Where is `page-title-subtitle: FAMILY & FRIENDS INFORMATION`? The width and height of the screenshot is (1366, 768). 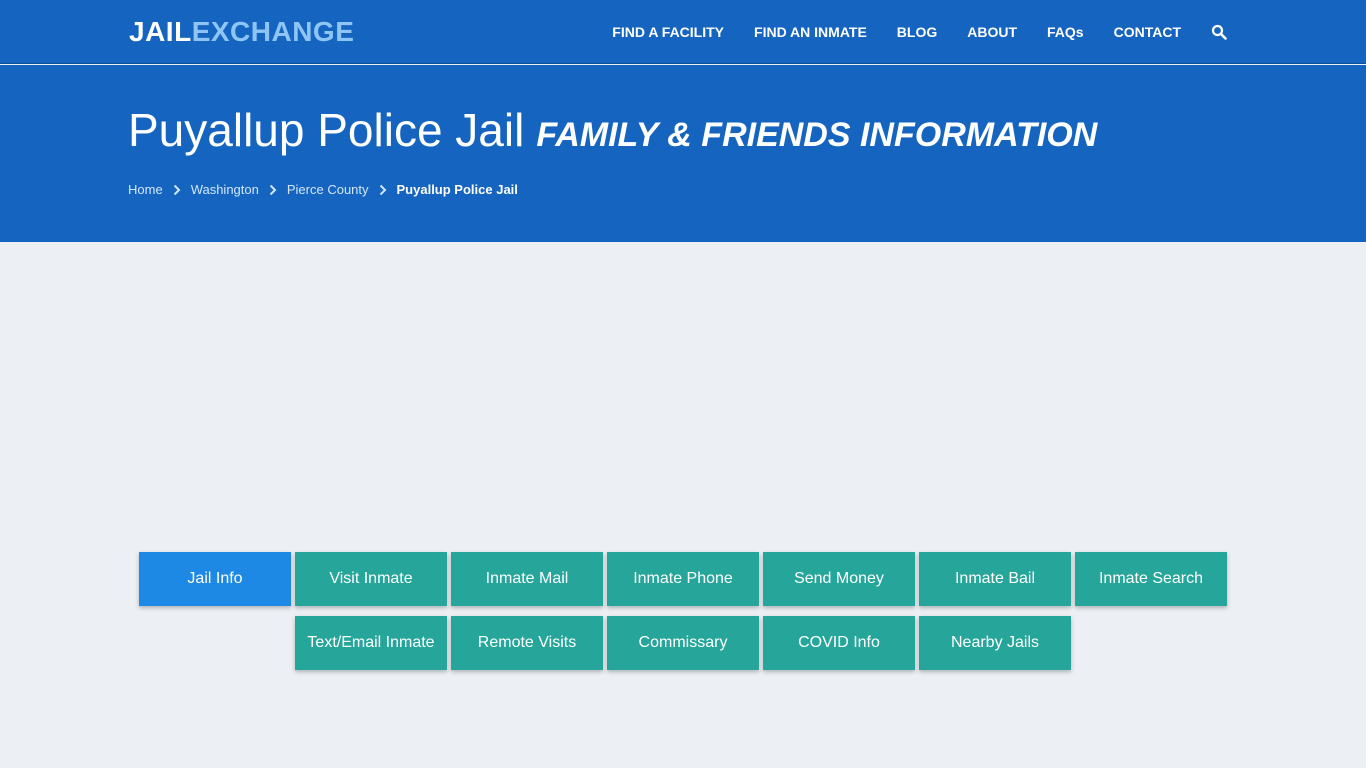 page-title-subtitle: FAMILY & FRIENDS INFORMATION is located at coordinates (817, 135).